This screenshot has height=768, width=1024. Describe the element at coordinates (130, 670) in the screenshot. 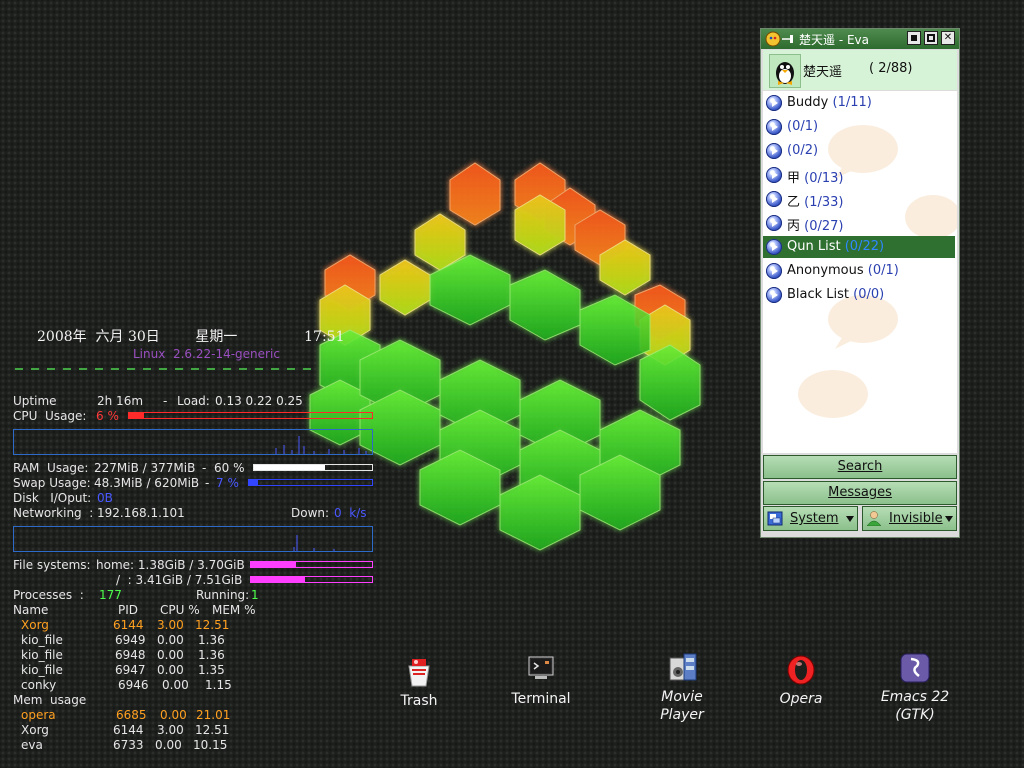

I see `proc-pid: 6947` at that location.